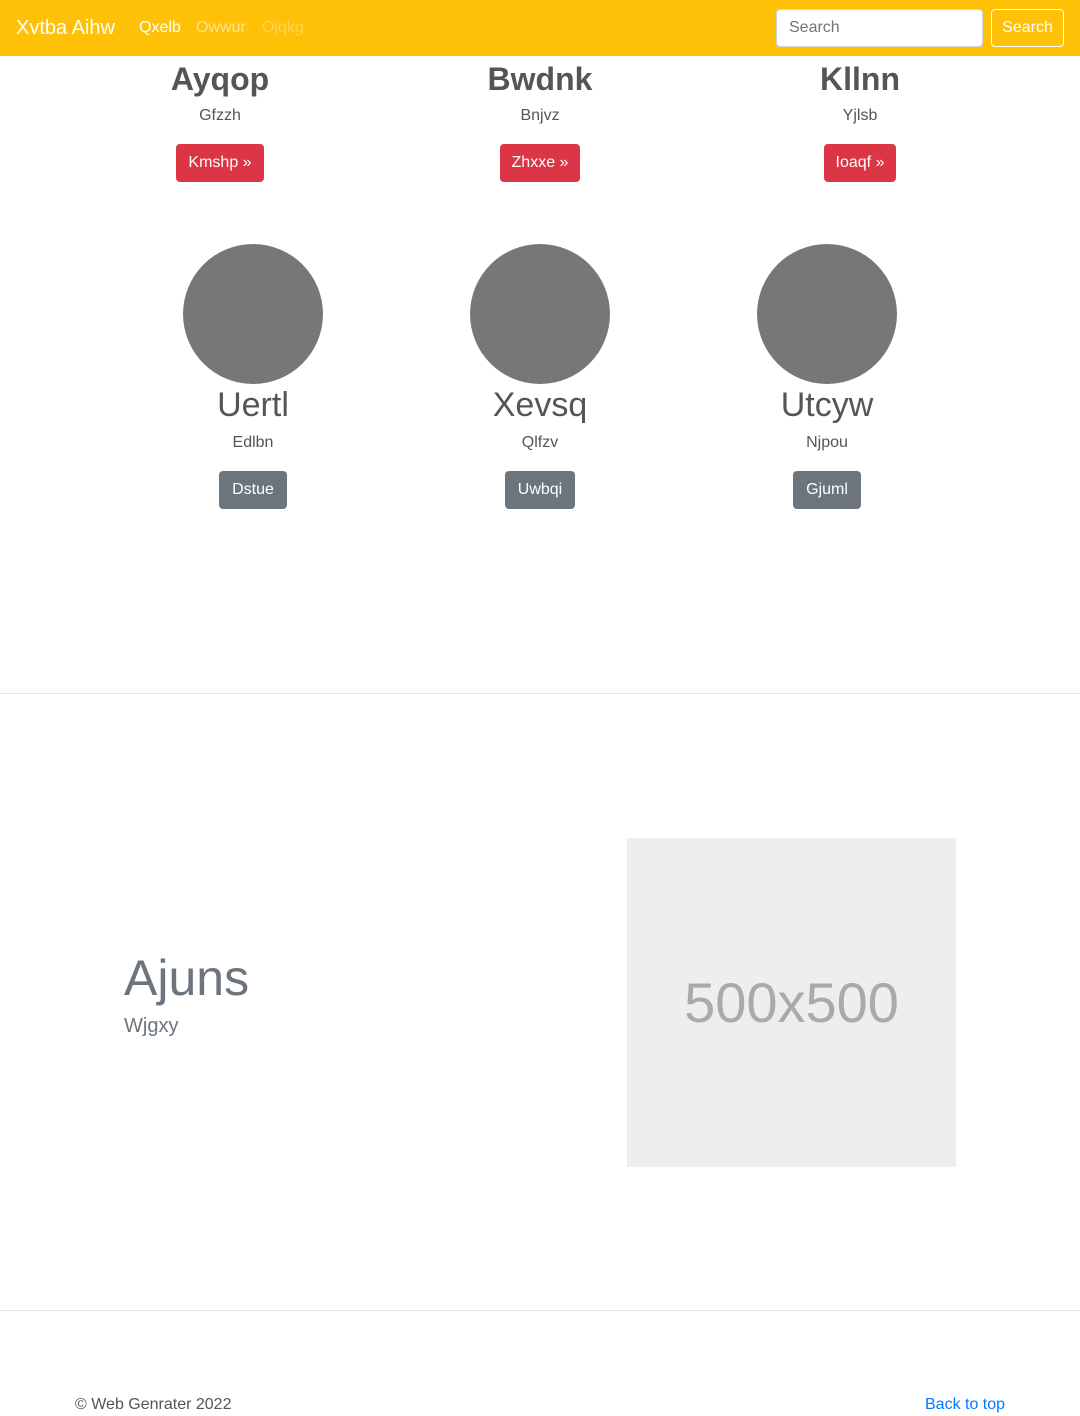 This screenshot has width=1080, height=1416. I want to click on card-1: Ayqop Gfzzh Kmshp », so click(220, 119).